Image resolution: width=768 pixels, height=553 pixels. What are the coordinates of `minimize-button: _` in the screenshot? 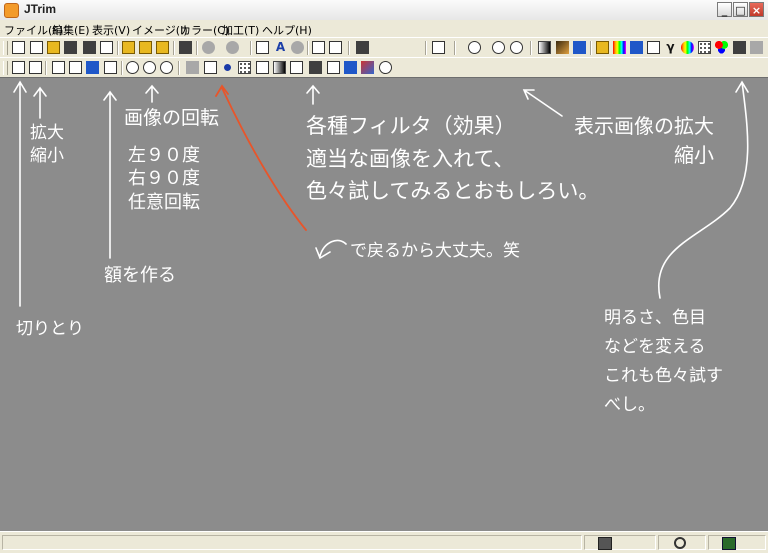 It's located at (724, 9).